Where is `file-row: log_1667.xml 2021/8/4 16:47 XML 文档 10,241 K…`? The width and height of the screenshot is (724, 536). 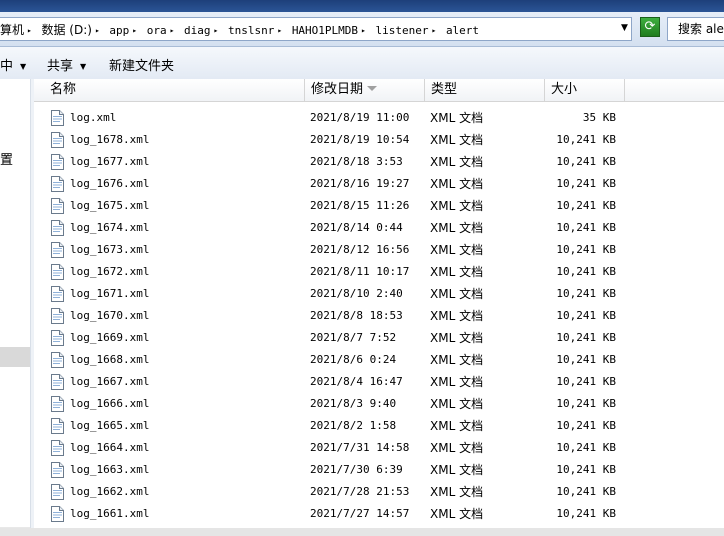 file-row: log_1667.xml 2021/8/4 16:47 XML 文档 10,241 K… is located at coordinates (379, 382).